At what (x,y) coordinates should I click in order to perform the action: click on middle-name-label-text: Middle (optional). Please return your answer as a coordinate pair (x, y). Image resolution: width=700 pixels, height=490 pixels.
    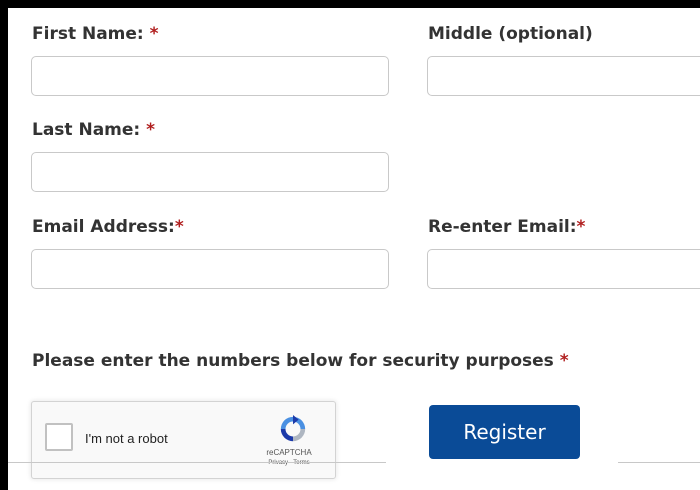
    Looking at the image, I should click on (510, 34).